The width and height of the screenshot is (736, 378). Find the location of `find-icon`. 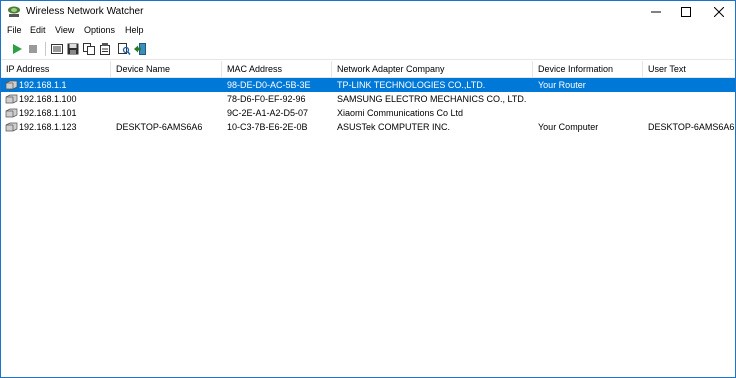

find-icon is located at coordinates (124, 49).